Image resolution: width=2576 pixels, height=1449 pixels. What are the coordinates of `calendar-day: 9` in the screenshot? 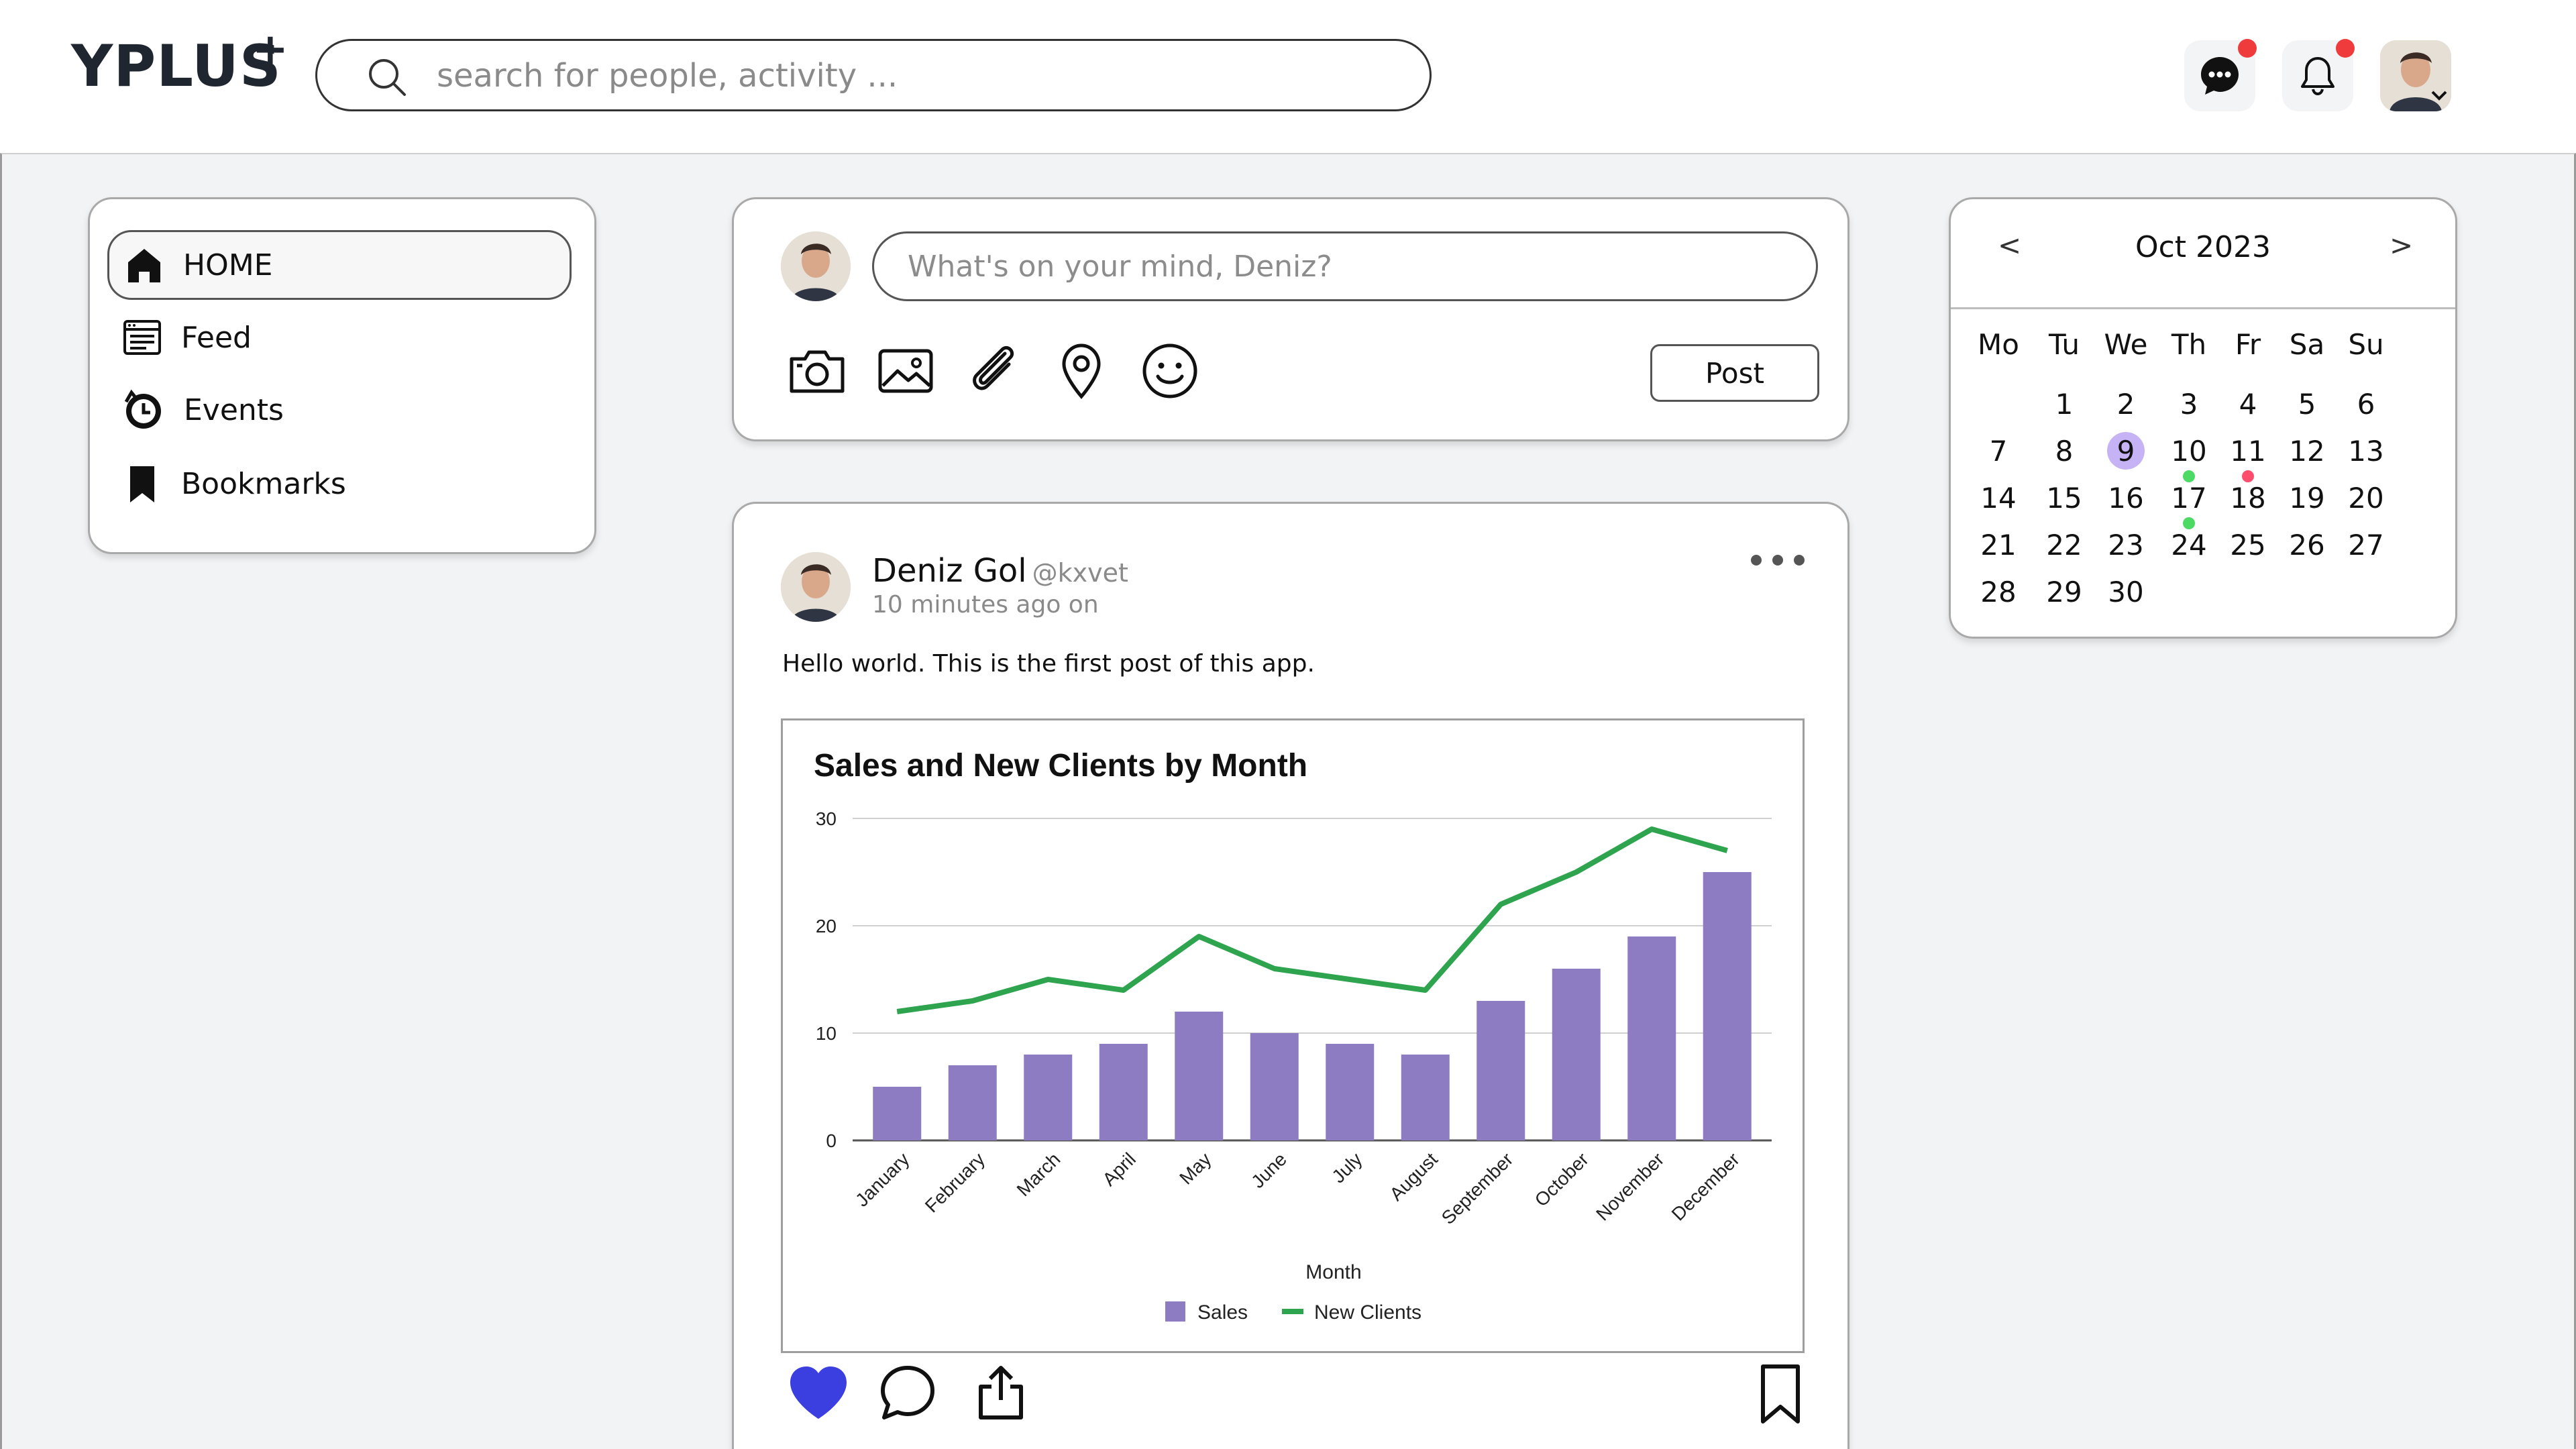 It's located at (2126, 451).